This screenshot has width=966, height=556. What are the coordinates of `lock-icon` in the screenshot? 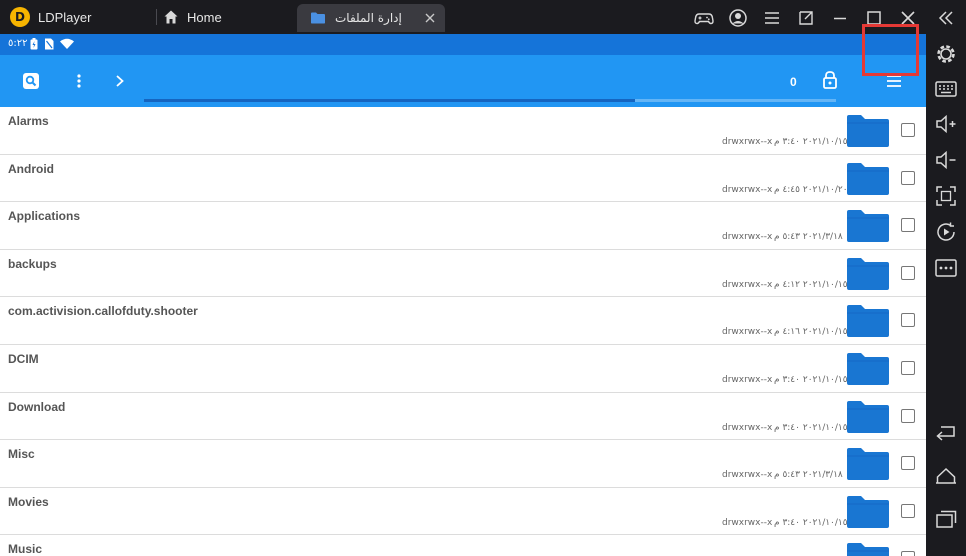 It's located at (830, 80).